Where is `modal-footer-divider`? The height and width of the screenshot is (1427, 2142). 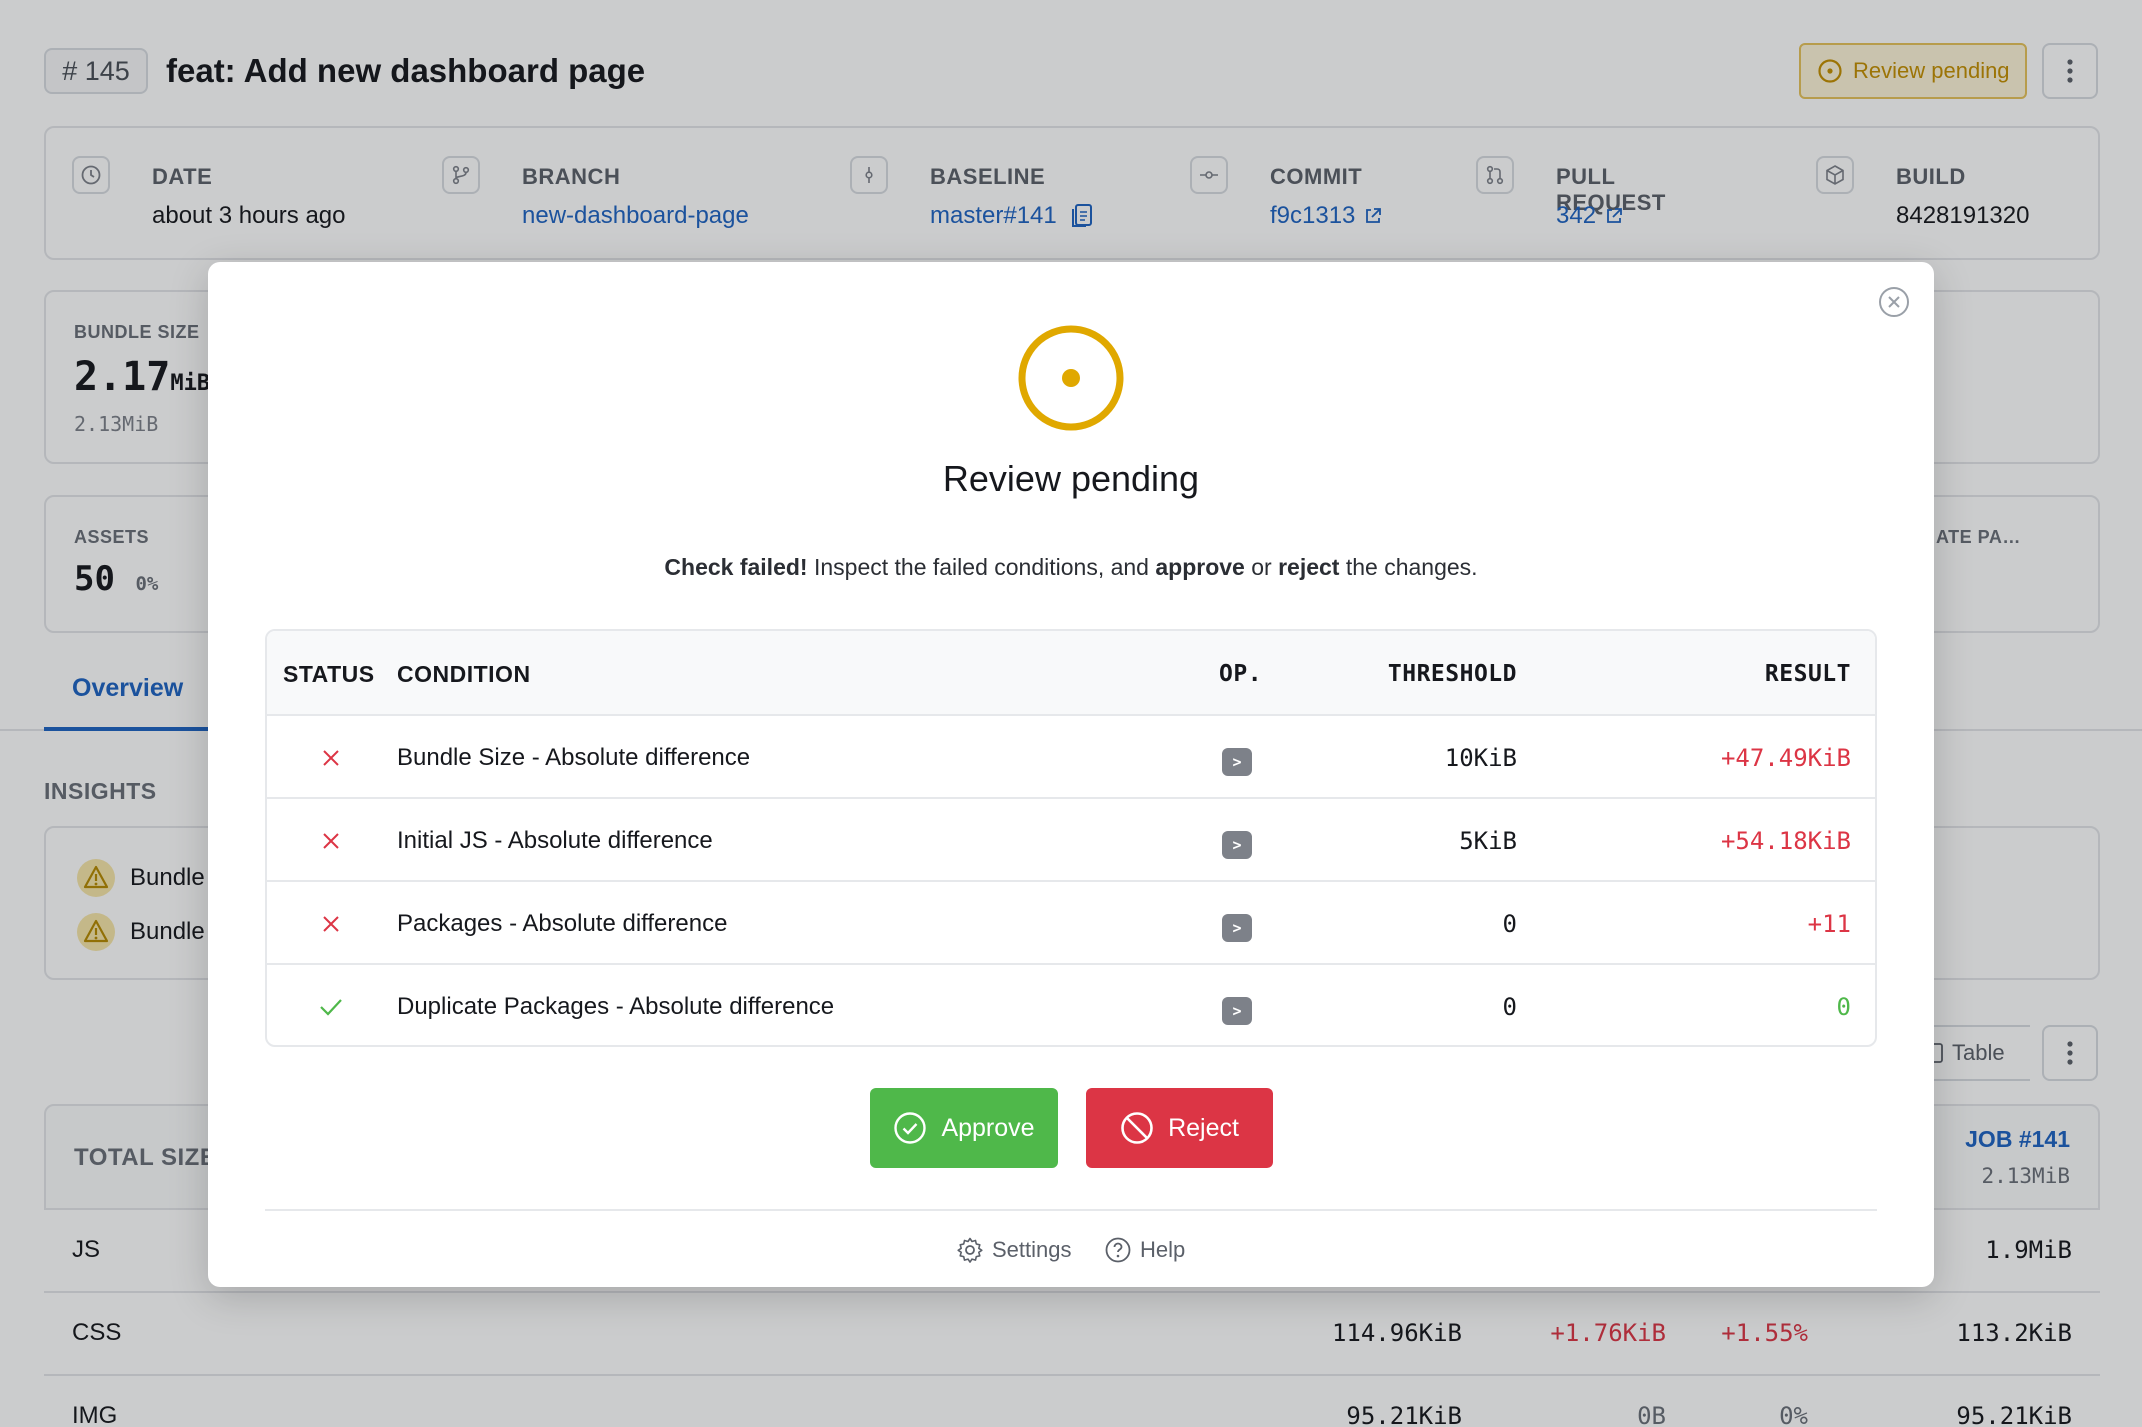 modal-footer-divider is located at coordinates (1071, 1210).